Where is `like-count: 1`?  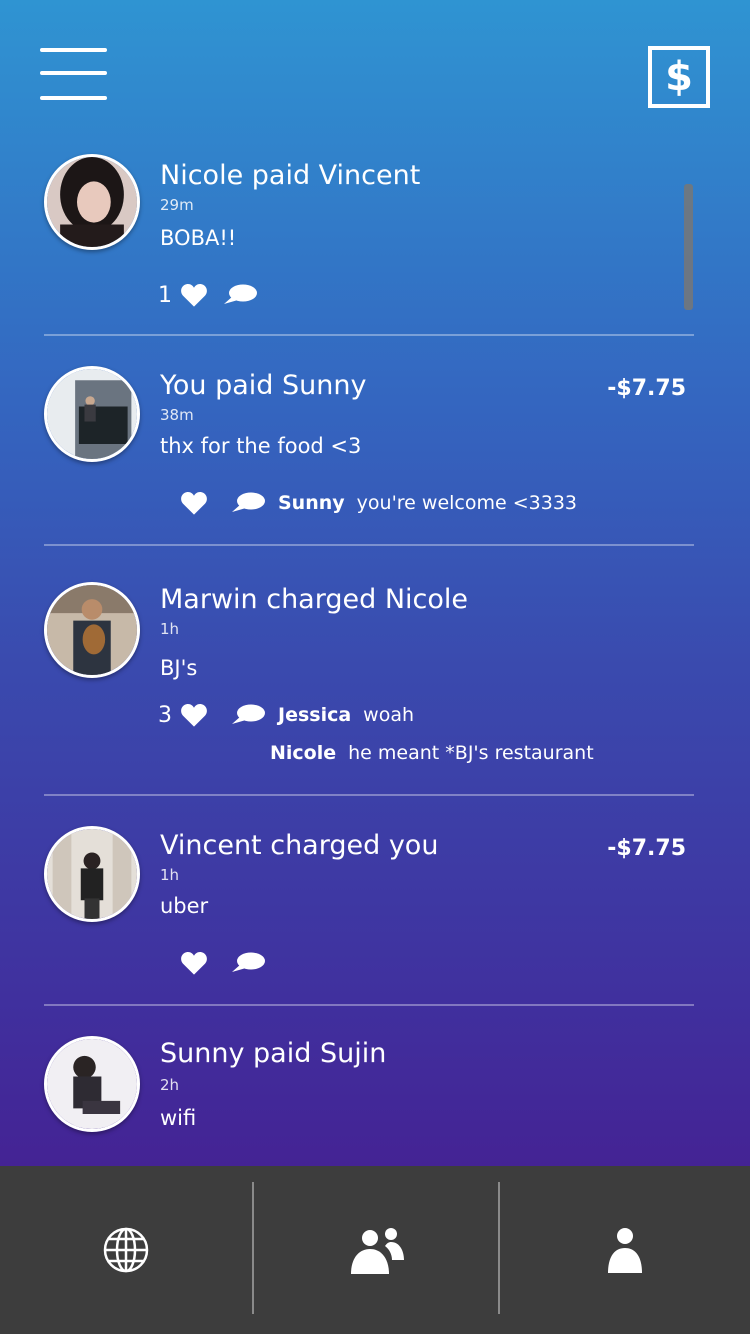 like-count: 1 is located at coordinates (165, 295).